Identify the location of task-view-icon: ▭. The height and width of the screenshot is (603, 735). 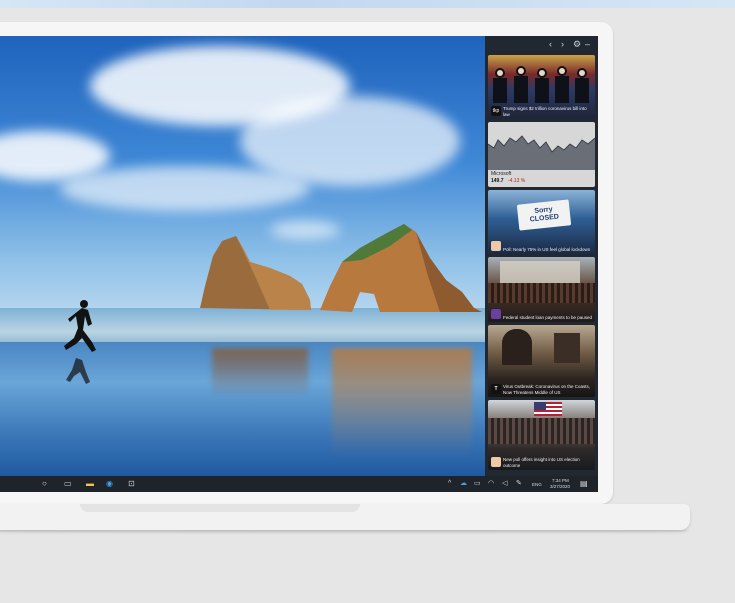
(68, 484).